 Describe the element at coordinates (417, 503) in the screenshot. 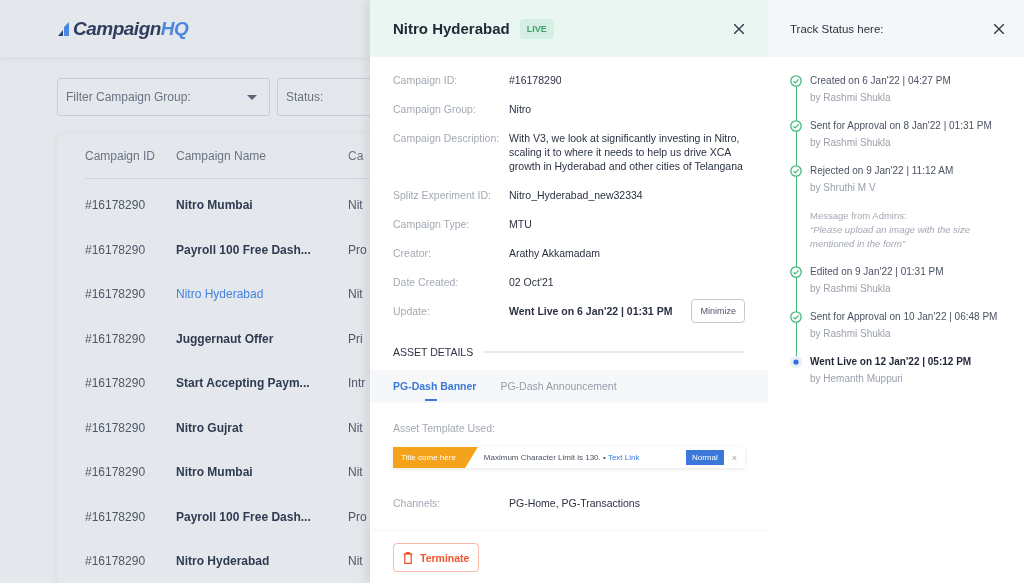

I see `field-label: Channels:` at that location.